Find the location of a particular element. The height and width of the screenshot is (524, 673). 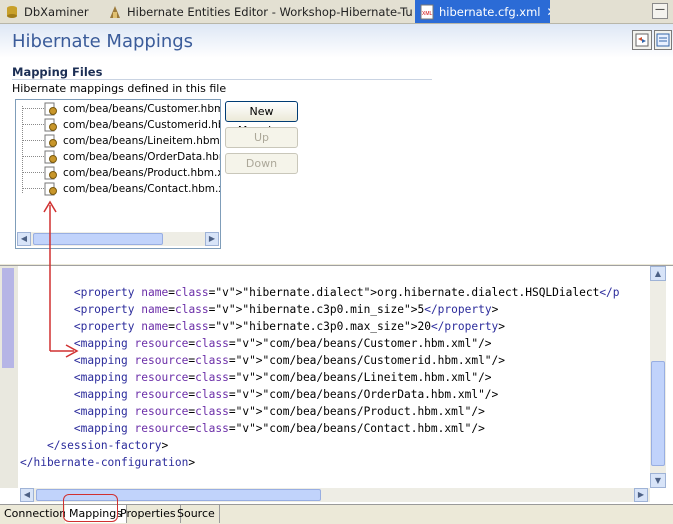

tree-item-label: com/bea/beans/Contact.hbm.xml is located at coordinates (142, 189).